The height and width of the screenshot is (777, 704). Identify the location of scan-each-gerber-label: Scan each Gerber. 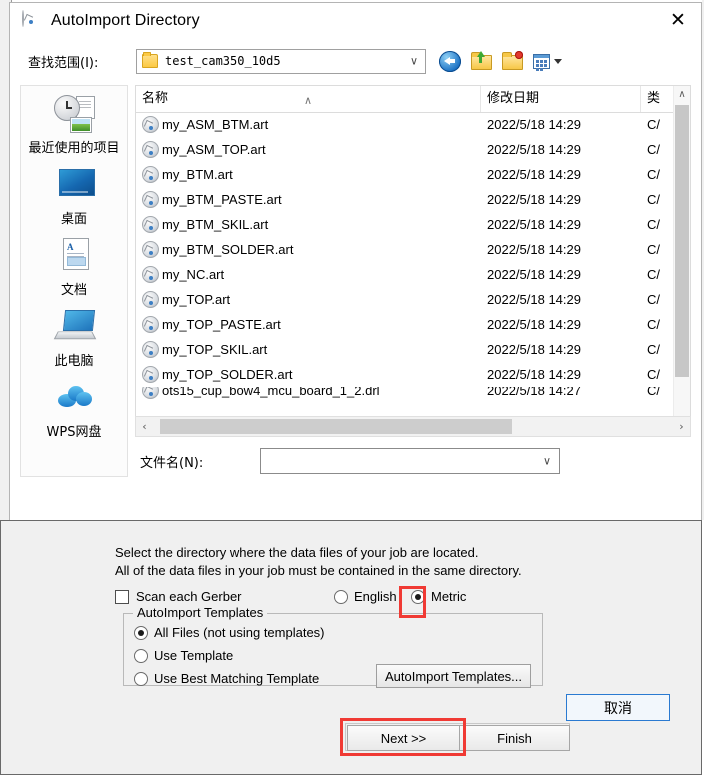
(189, 596).